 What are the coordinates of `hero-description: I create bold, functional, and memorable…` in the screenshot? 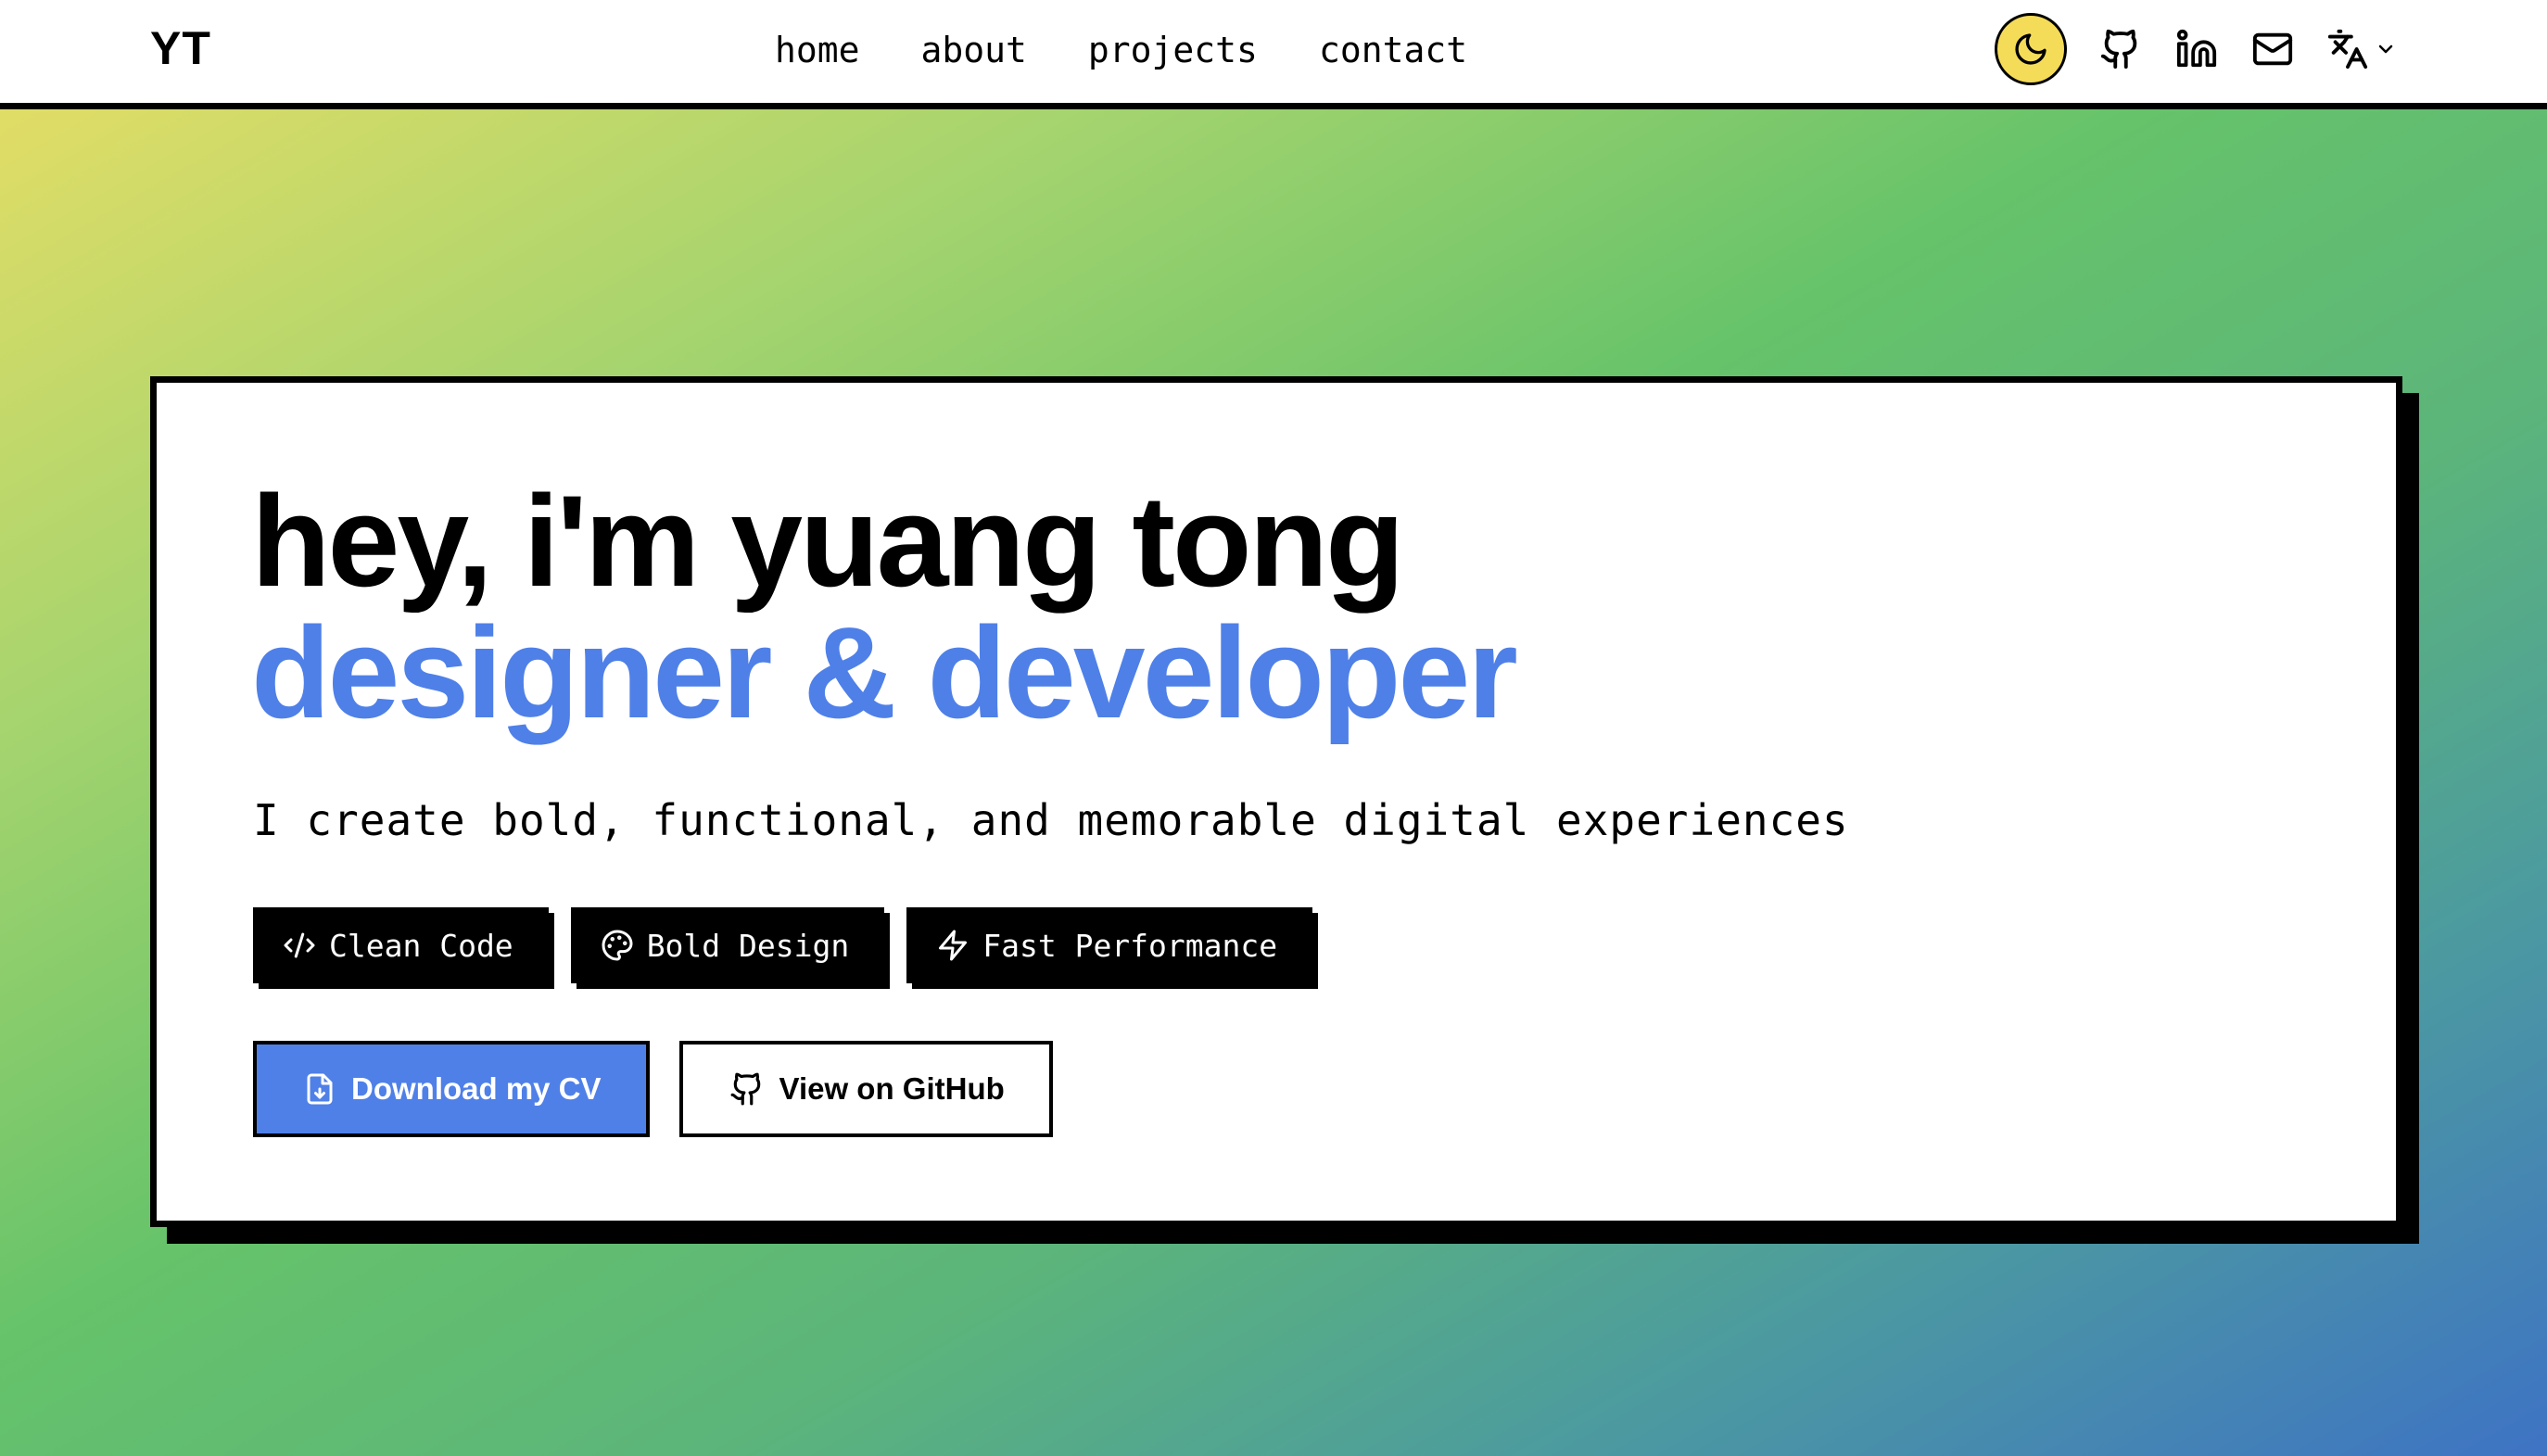 It's located at (1051, 820).